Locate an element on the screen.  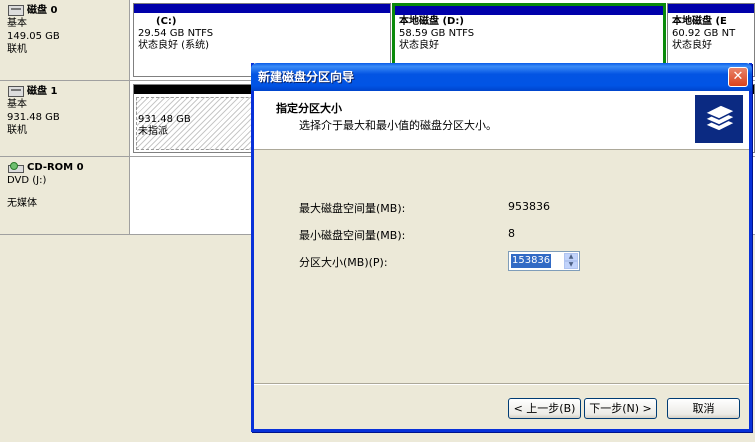
cancel-button: 取消 is located at coordinates (703, 408).